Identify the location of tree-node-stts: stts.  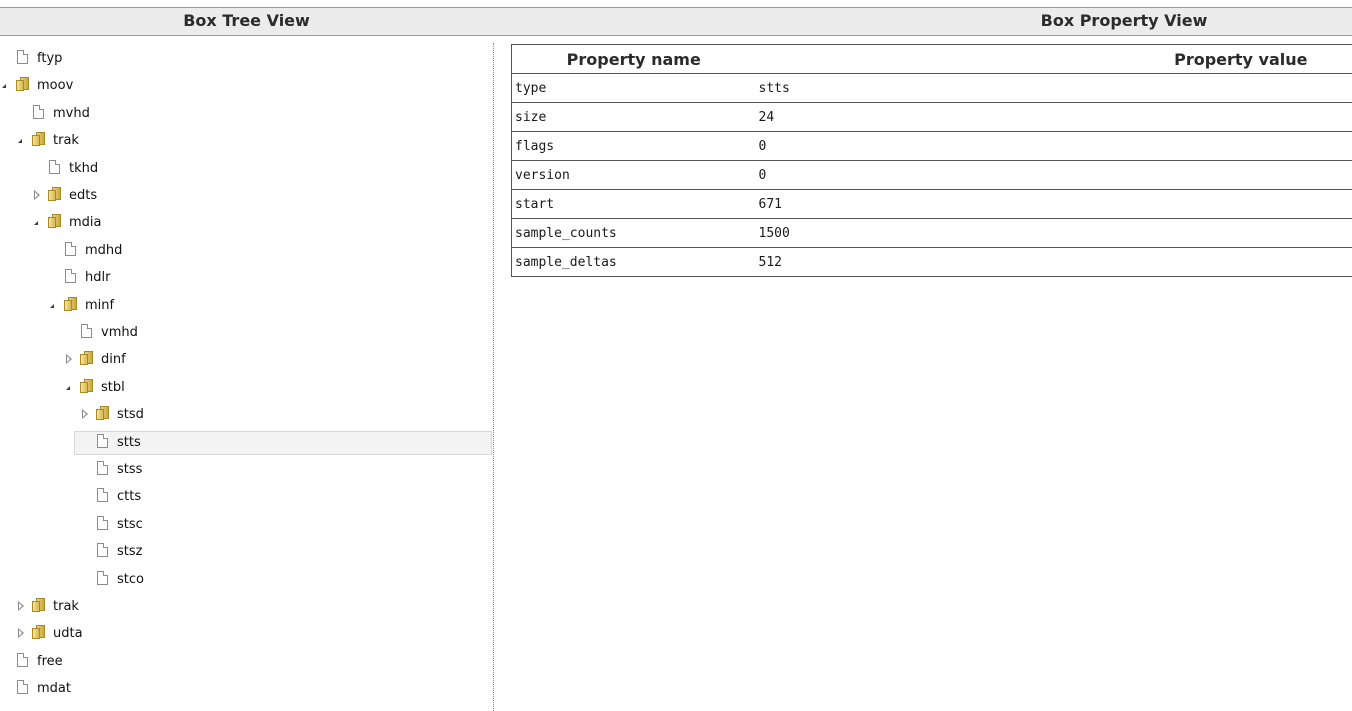
(240, 444).